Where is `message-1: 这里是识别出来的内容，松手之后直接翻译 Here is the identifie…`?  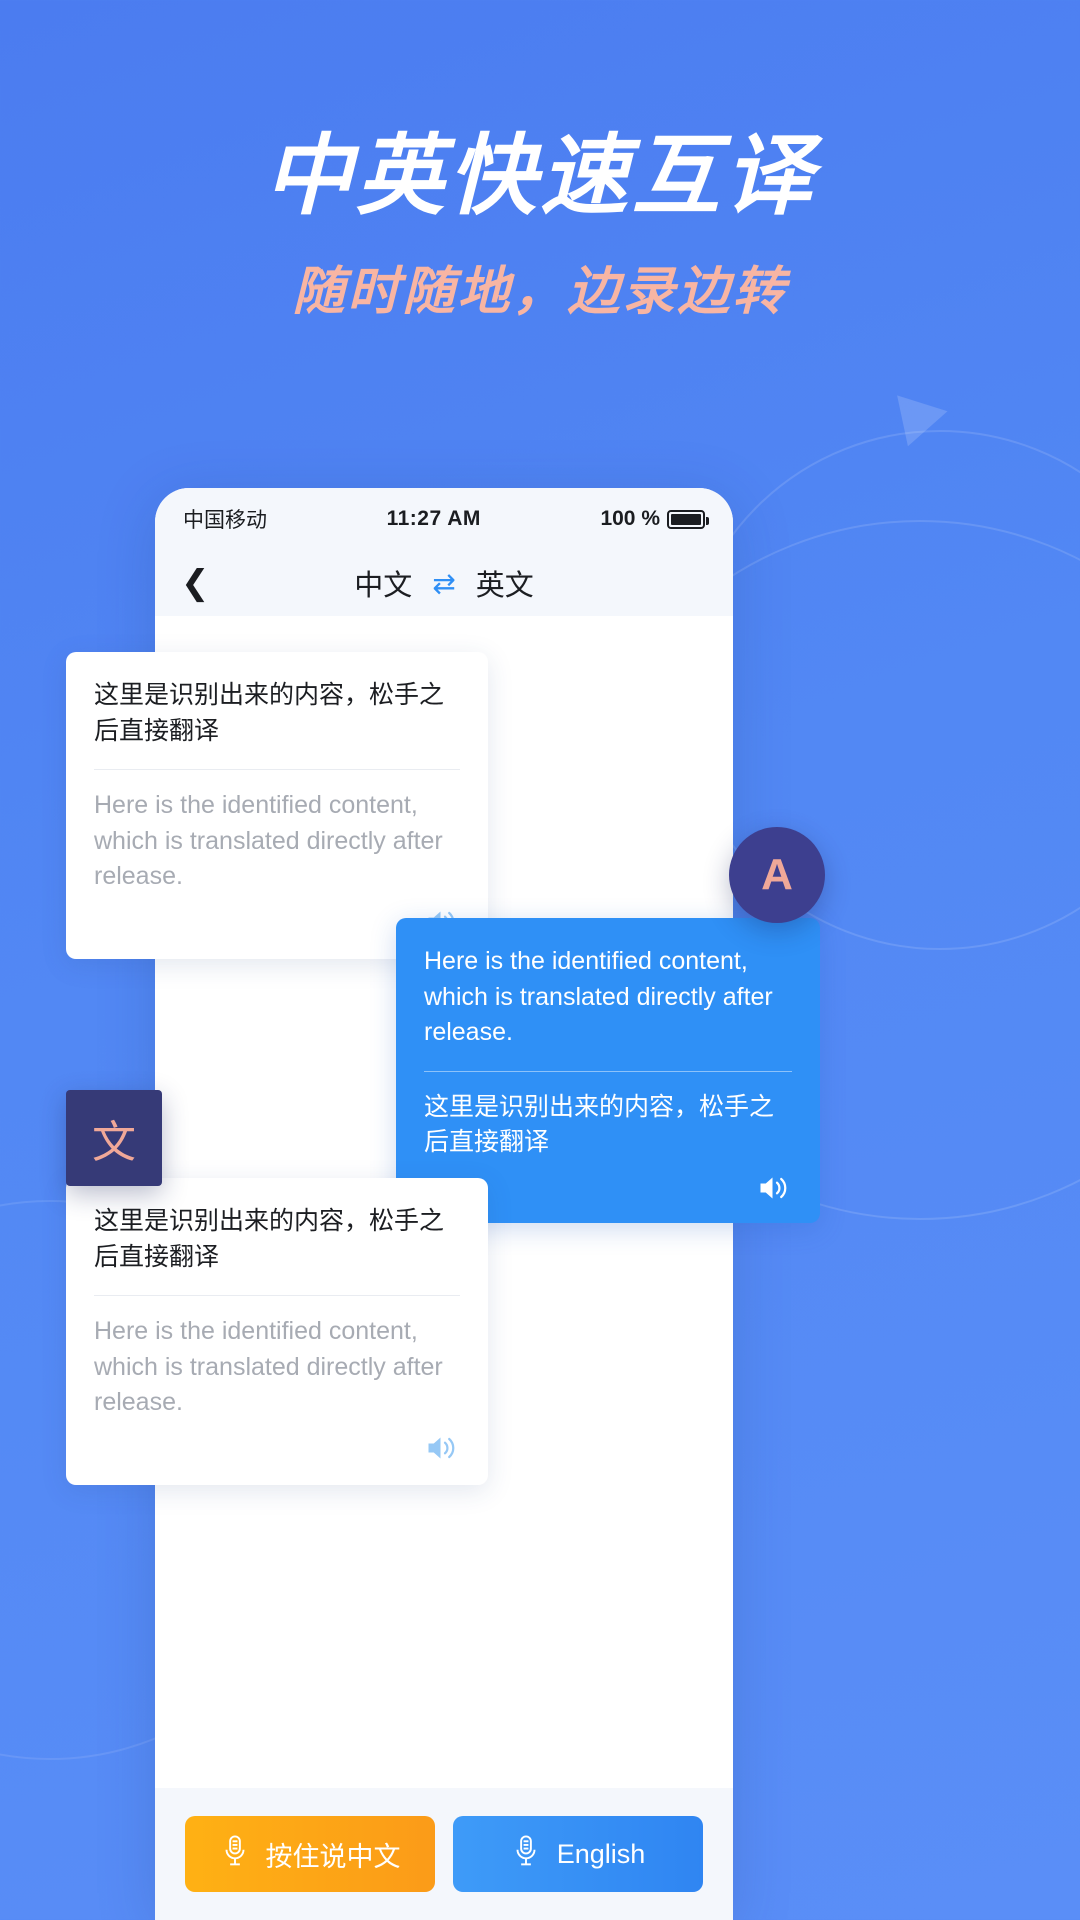 message-1: 这里是识别出来的内容，松手之后直接翻译 Here is the identifie… is located at coordinates (277, 805).